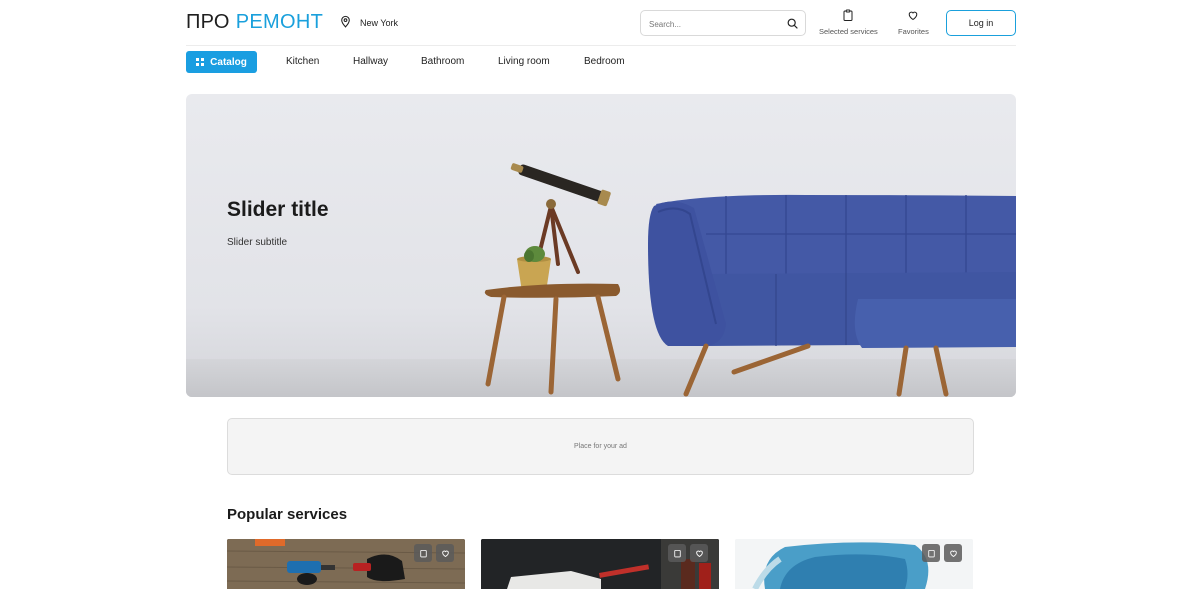 This screenshot has width=1200, height=589. What do you see at coordinates (848, 31) in the screenshot?
I see `selected-services-label: Selected services` at bounding box center [848, 31].